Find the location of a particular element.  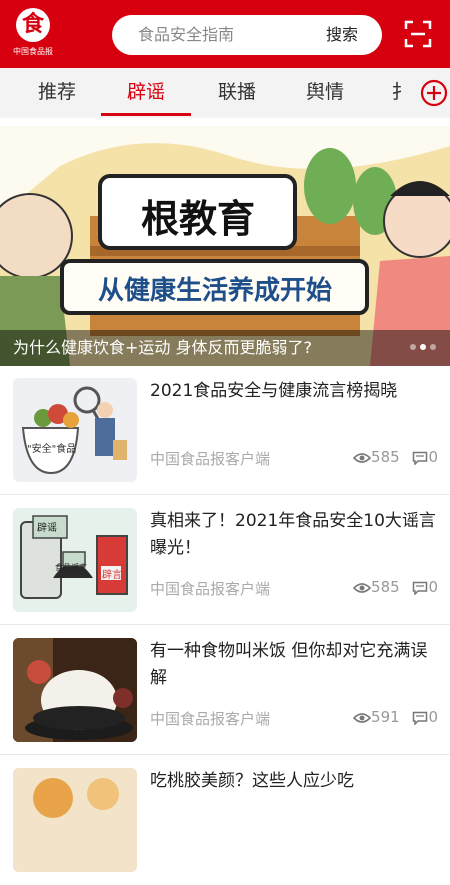

article-thumbnail: "安全"食品 is located at coordinates (75, 430).